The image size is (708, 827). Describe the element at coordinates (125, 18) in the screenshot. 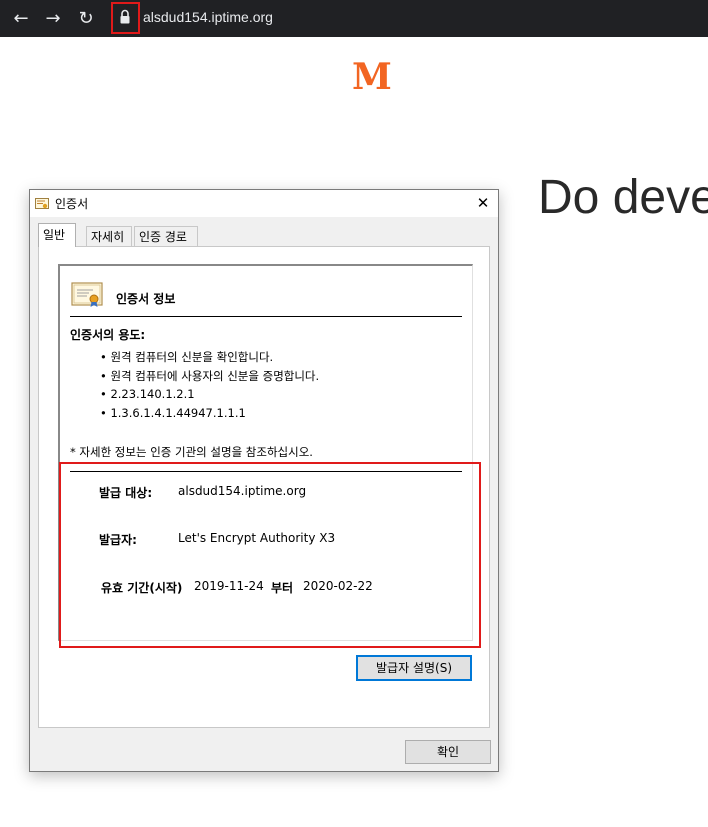

I see `lock-highlight-box` at that location.